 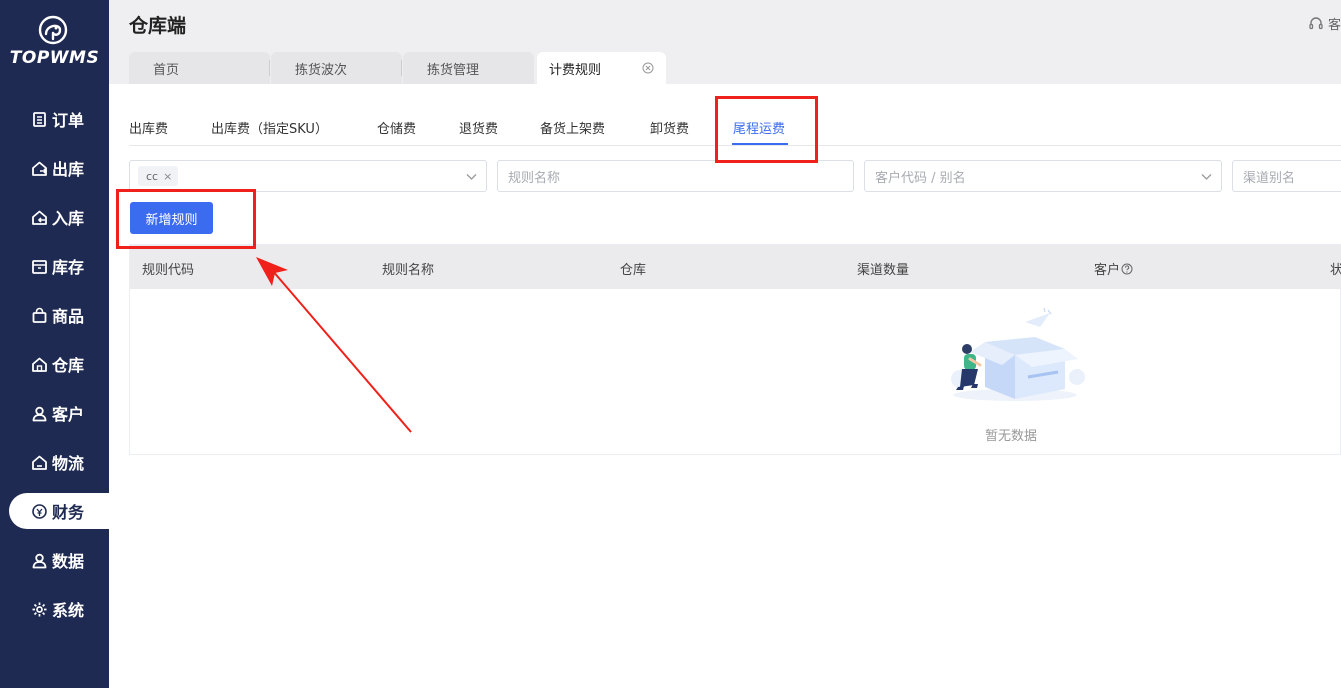 What do you see at coordinates (1107, 270) in the screenshot?
I see `col-customer-label: 客户` at bounding box center [1107, 270].